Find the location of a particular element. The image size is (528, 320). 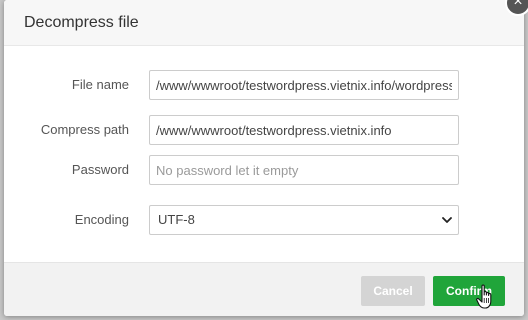

confirm-button: Confirm is located at coordinates (469, 291).